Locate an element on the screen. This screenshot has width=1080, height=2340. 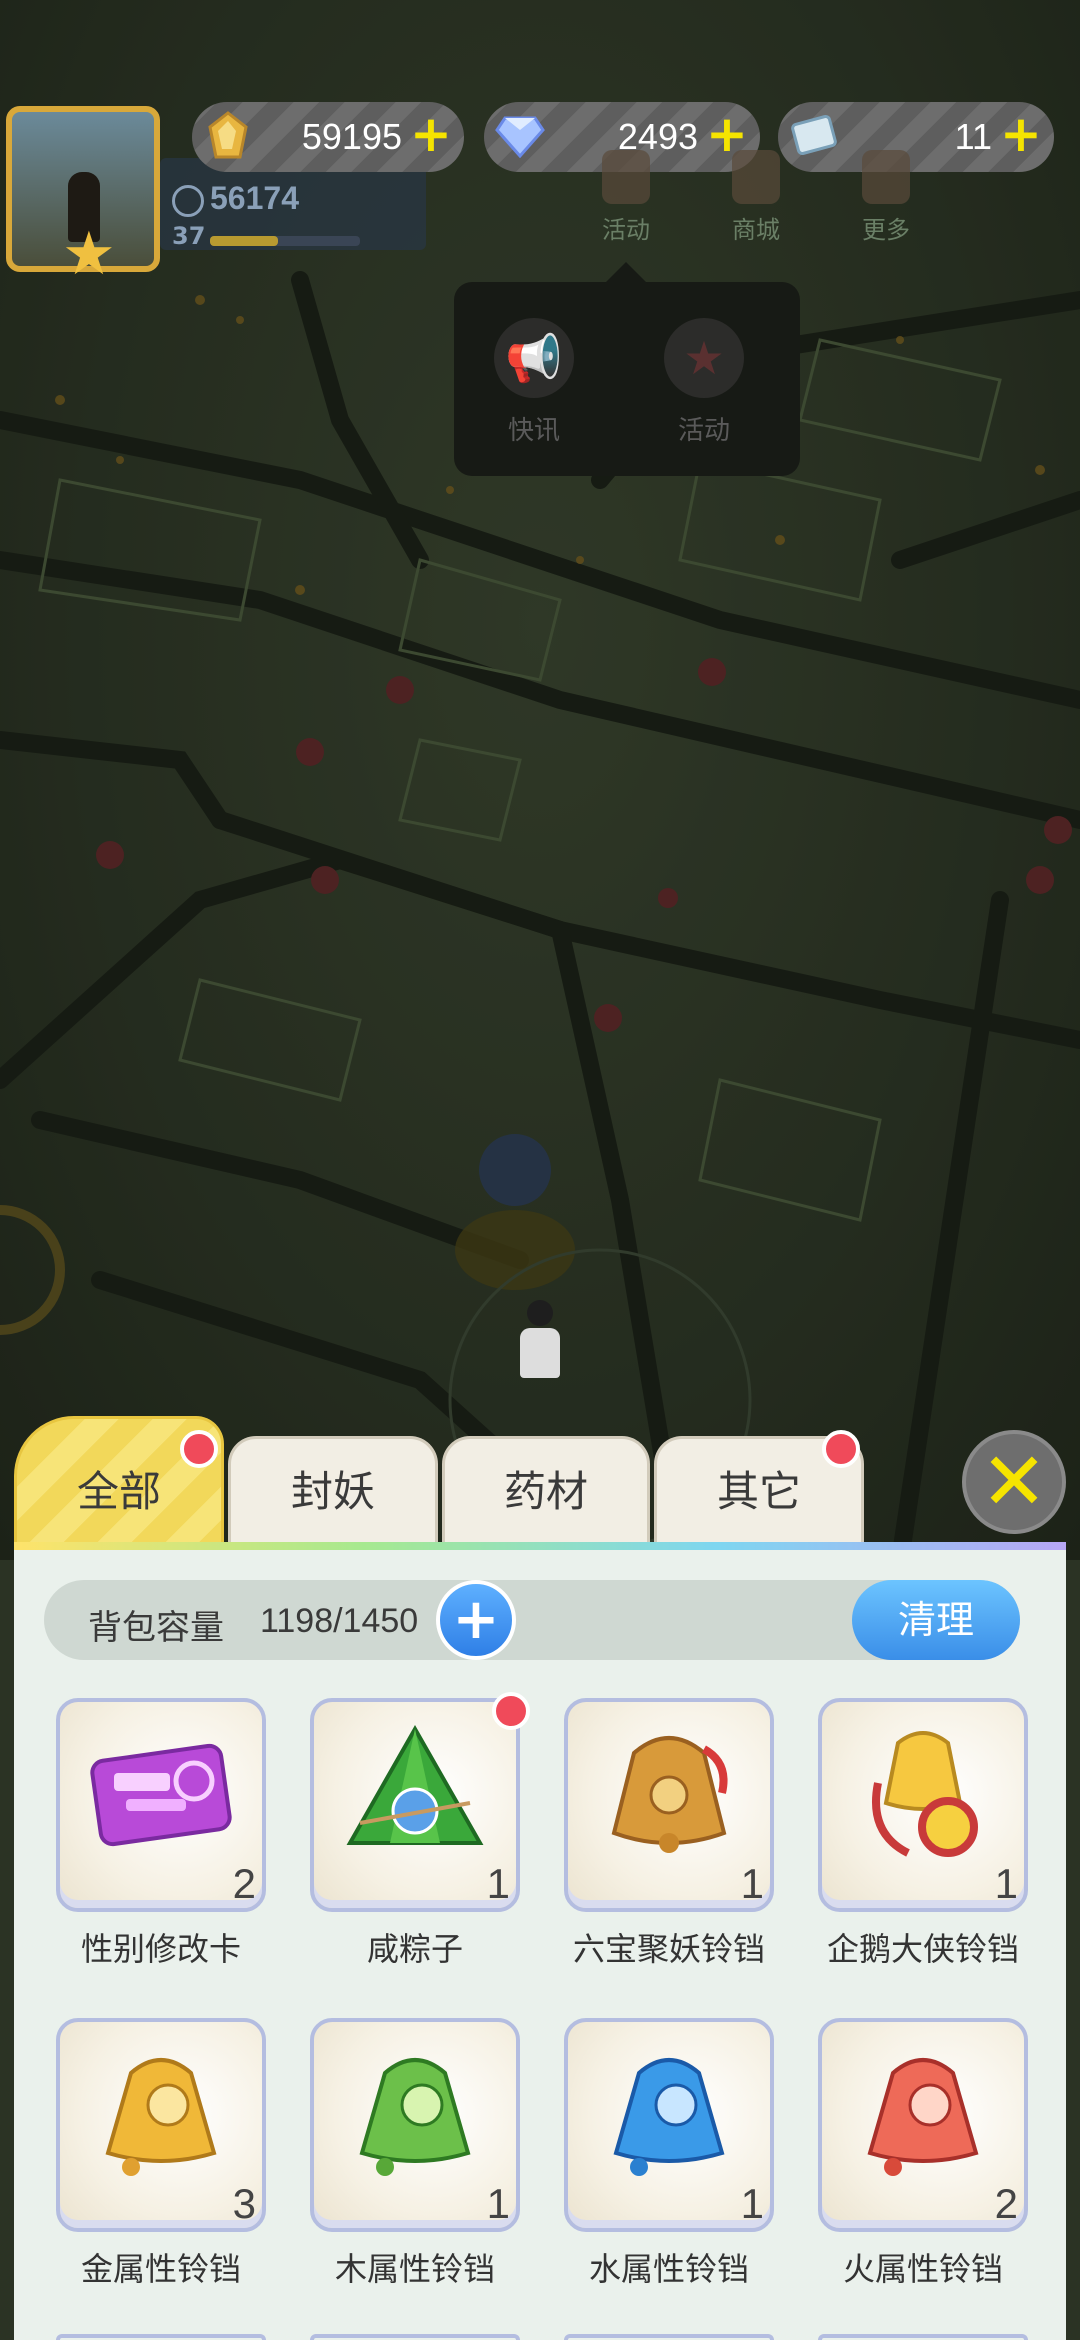
bolt-icon is located at coordinates (188, 200).